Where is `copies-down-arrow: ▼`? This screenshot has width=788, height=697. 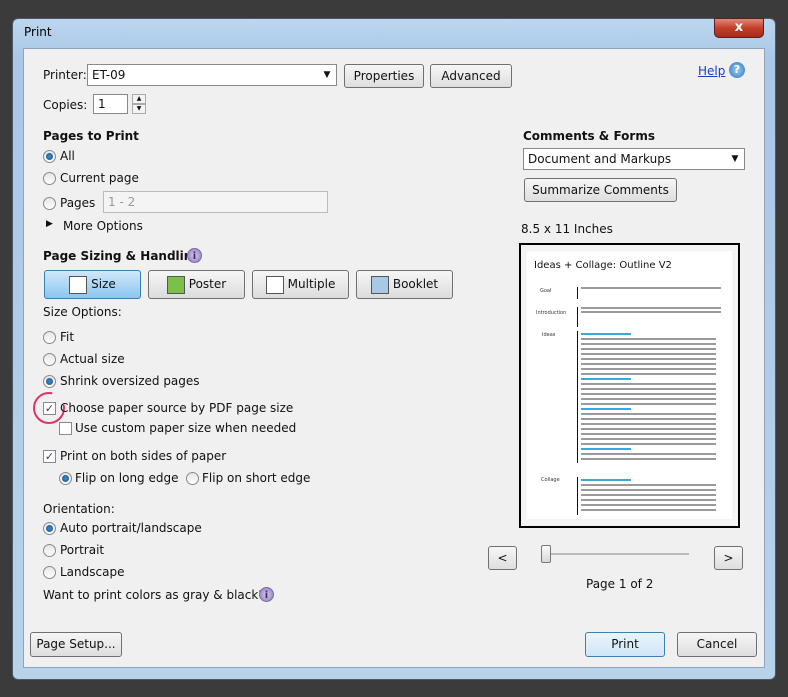 copies-down-arrow: ▼ is located at coordinates (139, 109).